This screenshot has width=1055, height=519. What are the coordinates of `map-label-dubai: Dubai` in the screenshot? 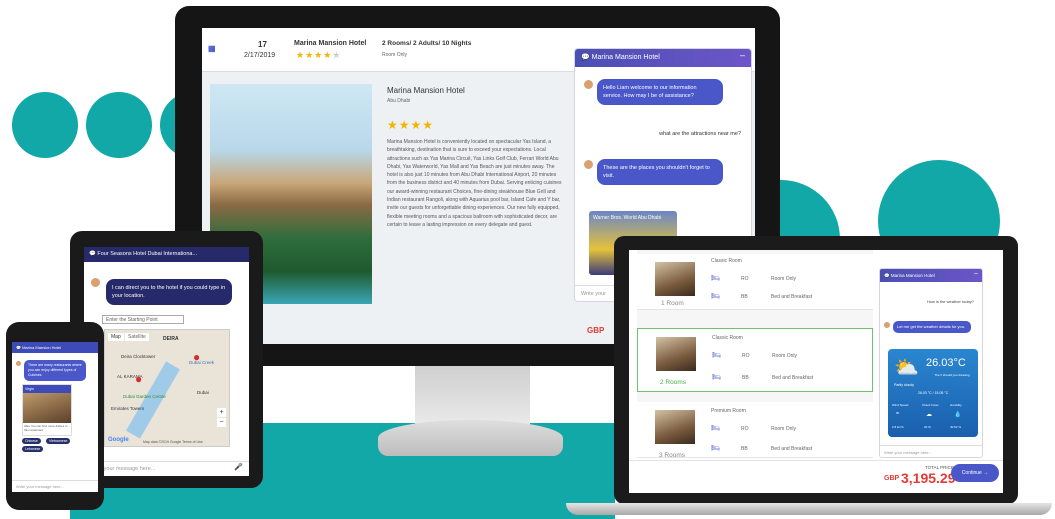 It's located at (203, 392).